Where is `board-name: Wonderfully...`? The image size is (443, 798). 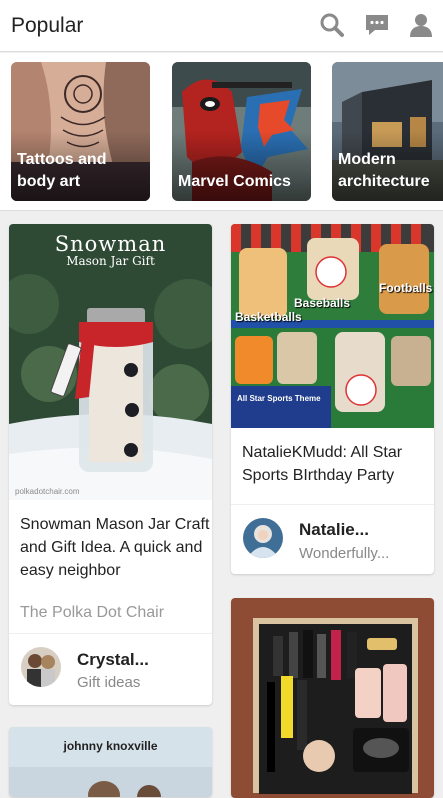
board-name: Wonderfully... is located at coordinates (344, 553).